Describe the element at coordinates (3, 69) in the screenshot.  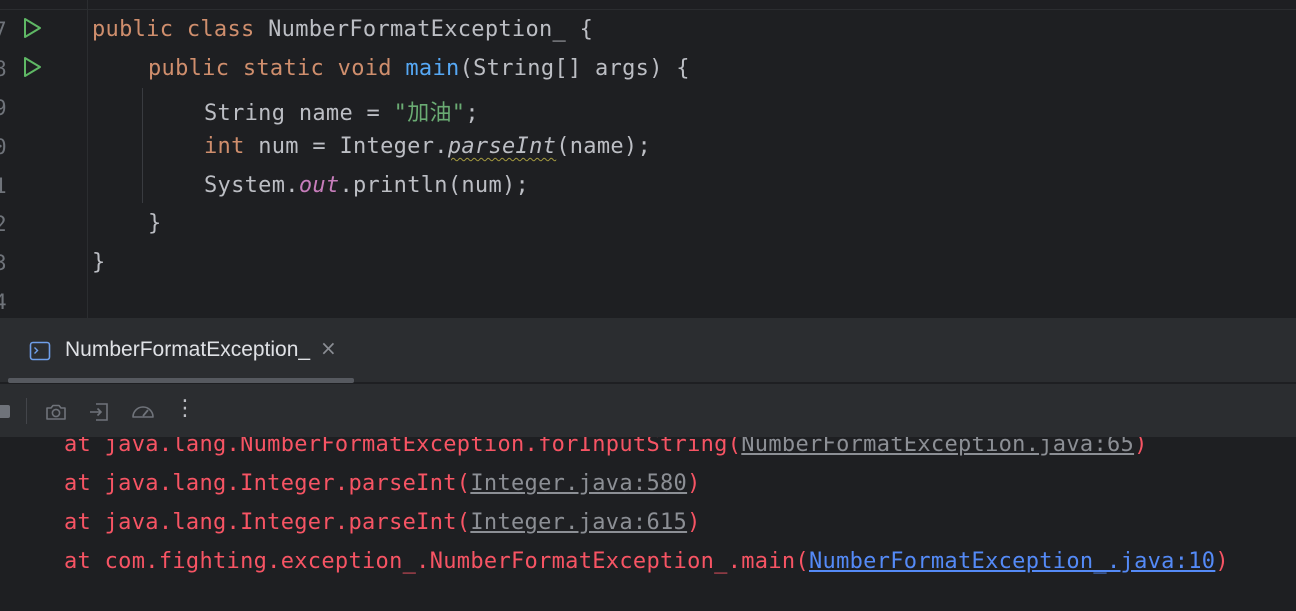
I see `line-number: 8` at that location.